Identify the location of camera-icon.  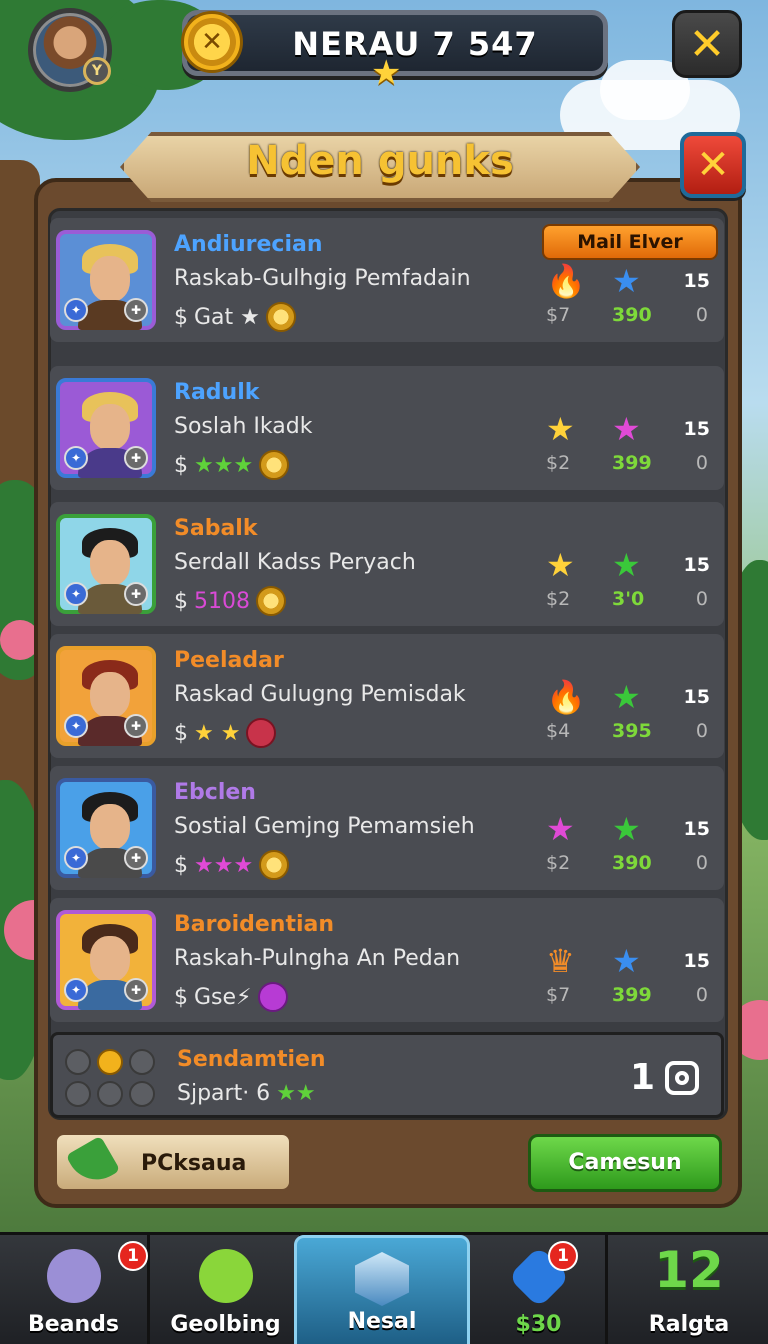
(682, 1078).